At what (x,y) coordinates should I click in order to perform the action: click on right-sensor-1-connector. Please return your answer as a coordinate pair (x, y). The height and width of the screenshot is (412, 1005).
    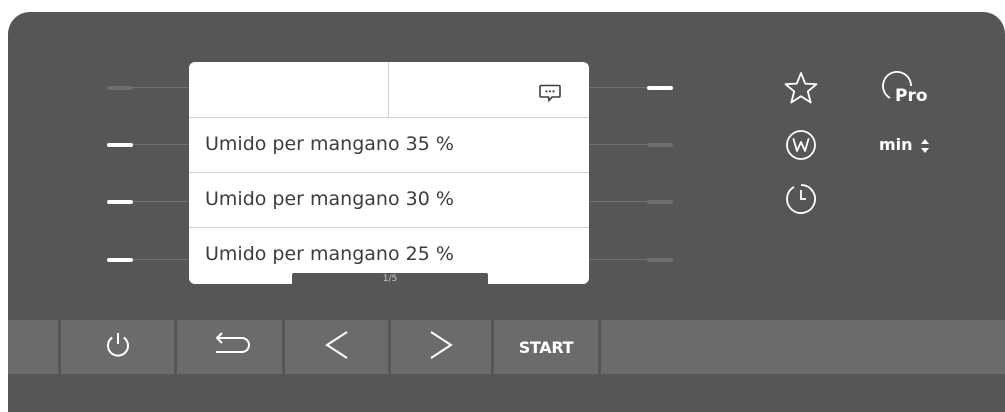
    Looking at the image, I should click on (618, 87).